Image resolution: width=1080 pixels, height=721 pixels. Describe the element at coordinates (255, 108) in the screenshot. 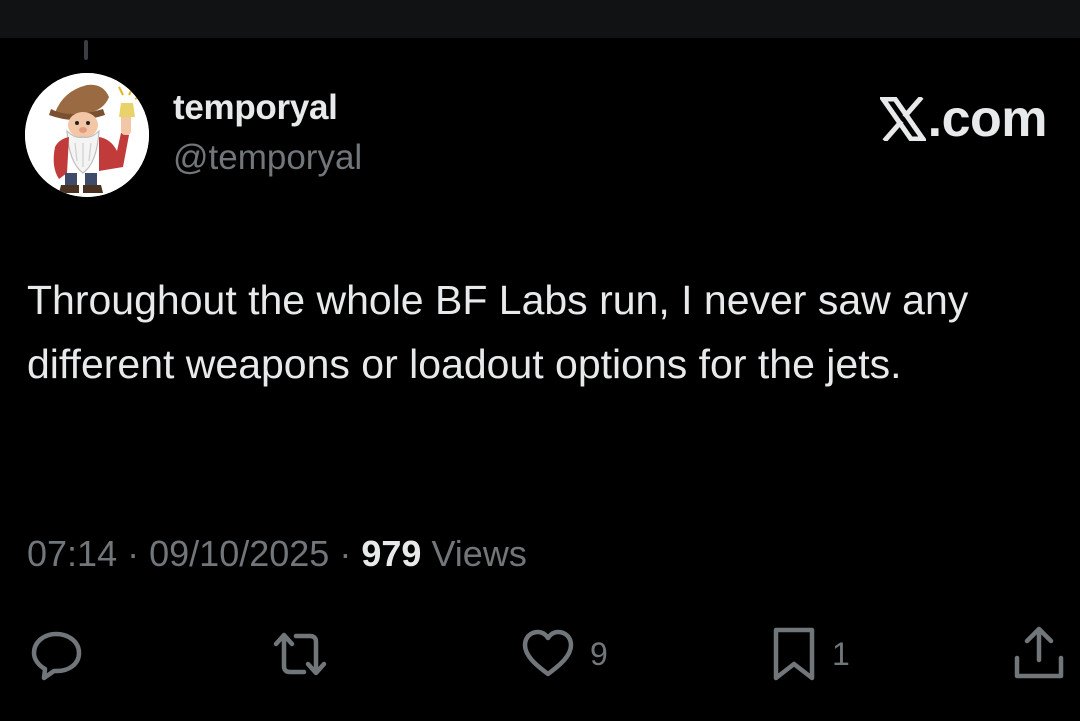

I see `display-name: temporyal` at that location.